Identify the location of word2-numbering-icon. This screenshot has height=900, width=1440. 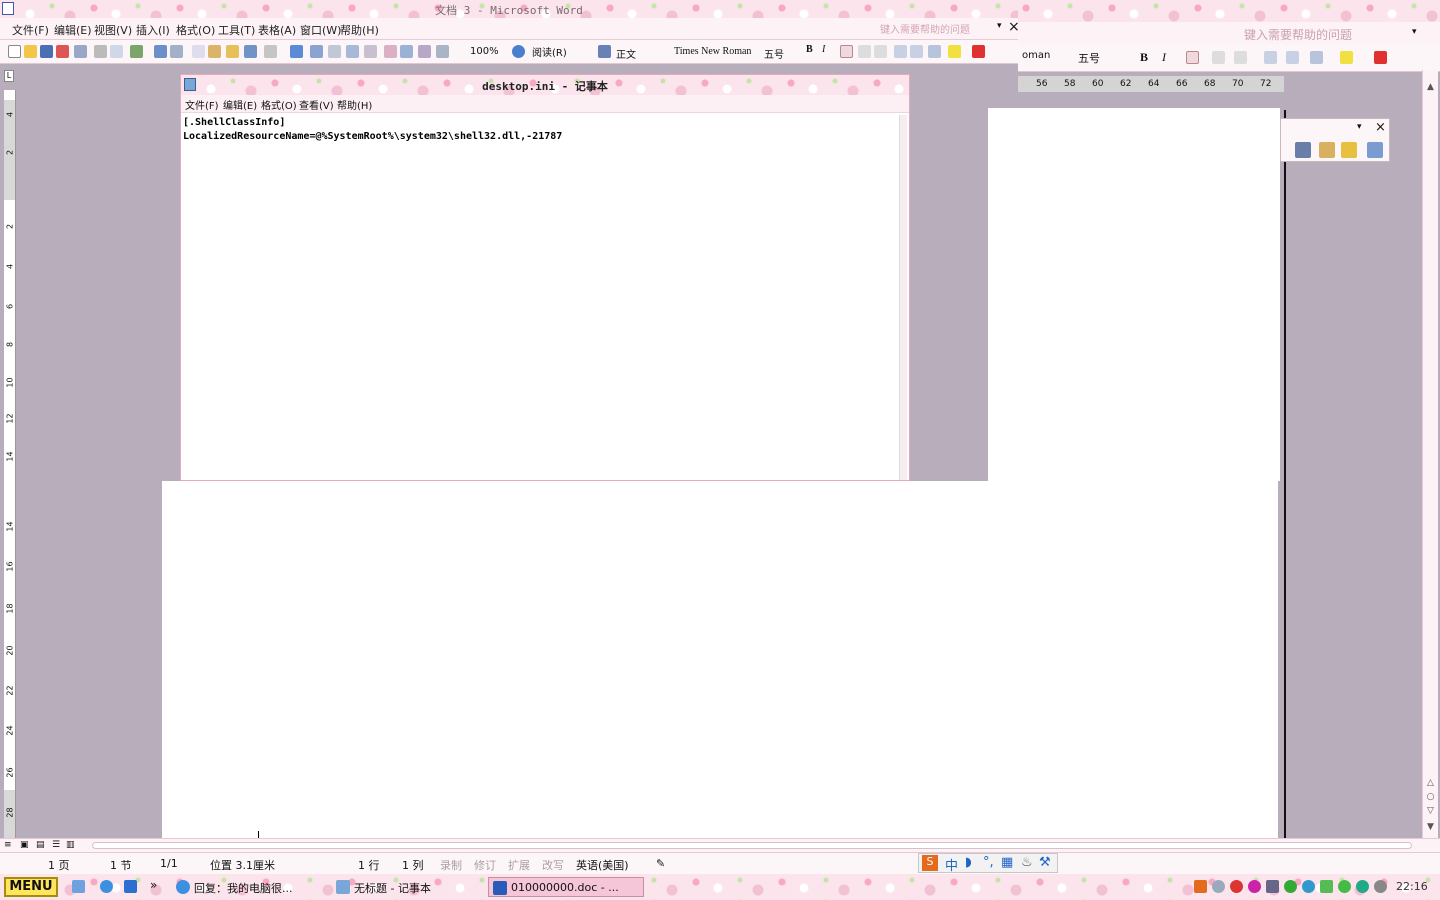
(1270, 57).